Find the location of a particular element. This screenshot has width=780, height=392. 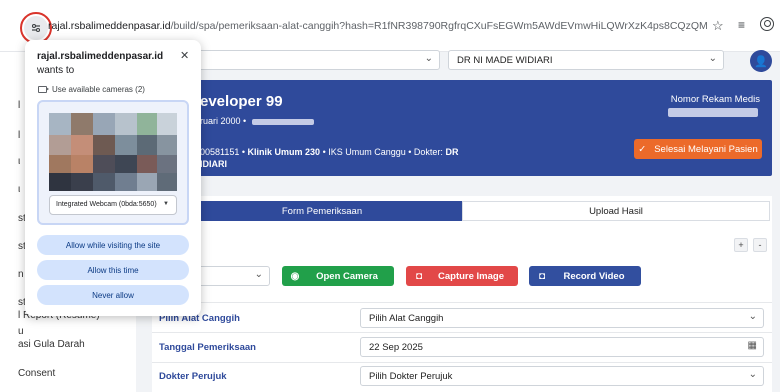

media-controls-icon: ≡ is located at coordinates (741, 25).